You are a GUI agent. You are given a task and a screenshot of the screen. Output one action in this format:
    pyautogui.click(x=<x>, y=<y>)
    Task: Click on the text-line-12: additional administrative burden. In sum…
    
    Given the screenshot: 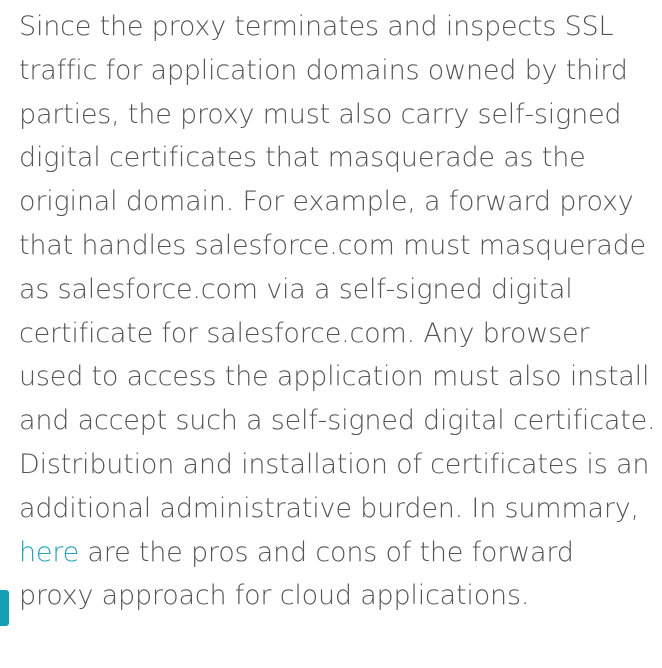 What is the action you would take?
    pyautogui.click(x=329, y=508)
    